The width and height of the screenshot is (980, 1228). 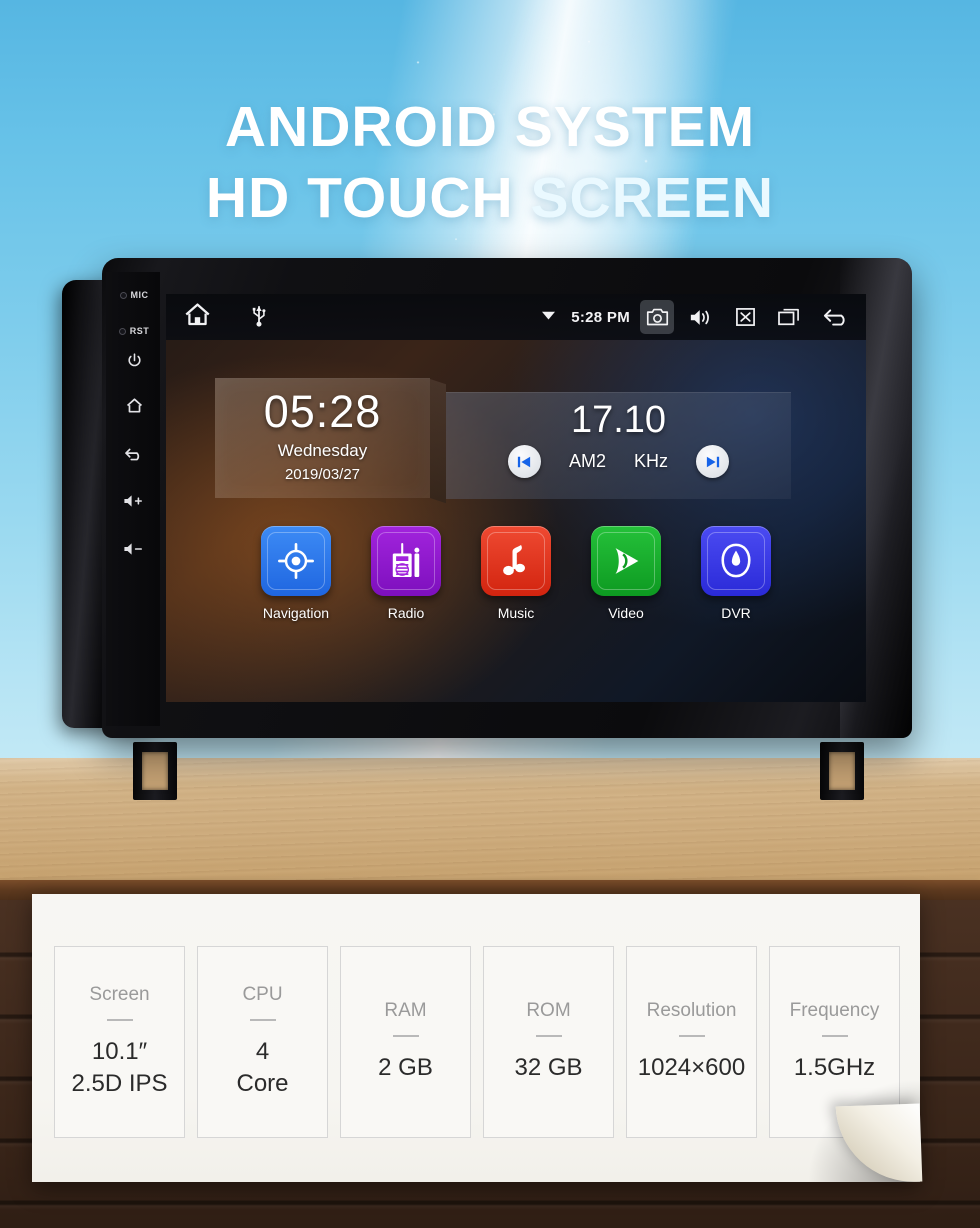 I want to click on dvr-icon-tile, so click(x=736, y=561).